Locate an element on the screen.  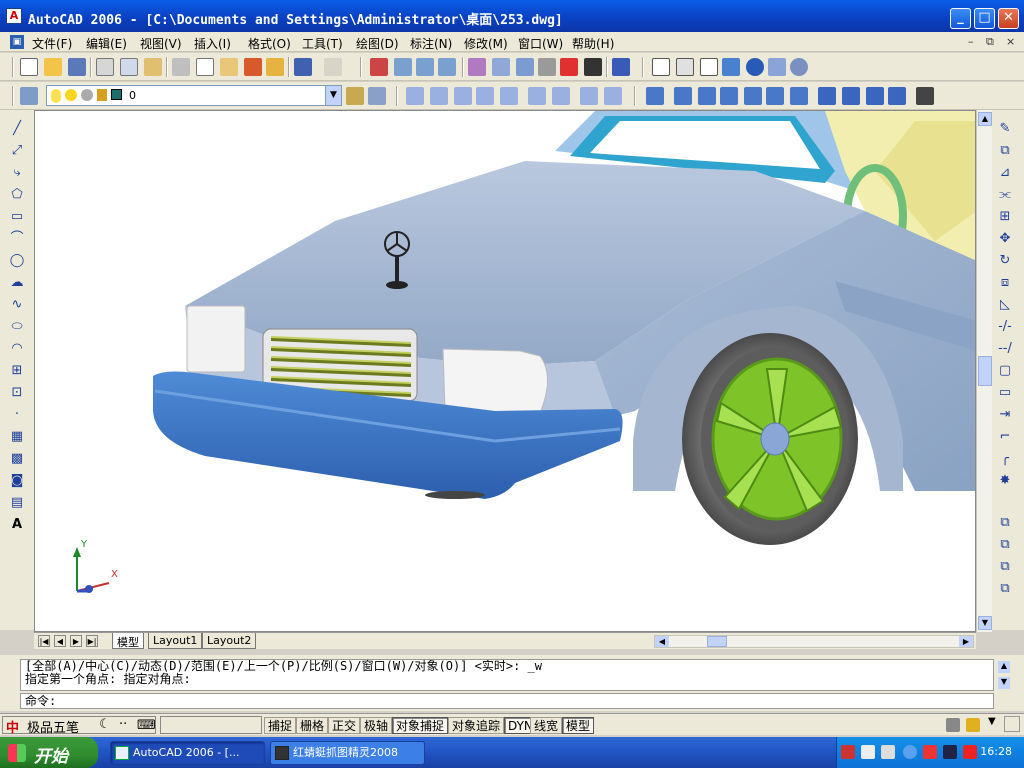
vertical-scrollbar: ▲ ▼ is located at coordinates (984, 371).